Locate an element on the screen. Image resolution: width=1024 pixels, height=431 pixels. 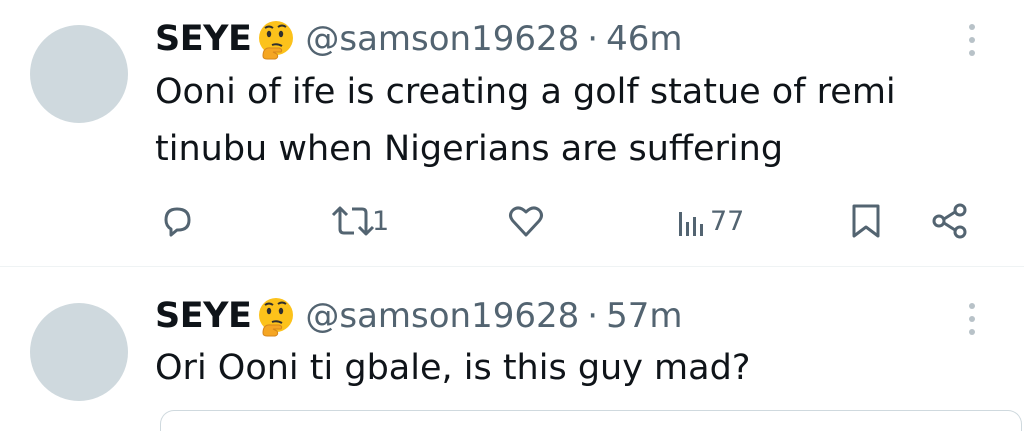
action-bar: 1 77 is located at coordinates (512, 221).